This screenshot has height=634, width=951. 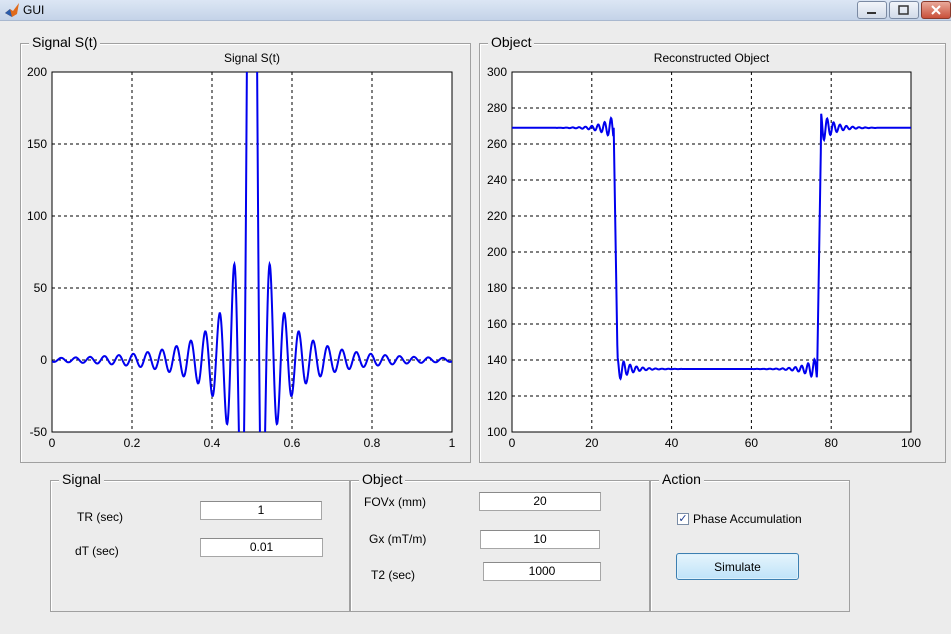 I want to click on phase-accumulation-label: Phase Accumulation, so click(x=747, y=519).